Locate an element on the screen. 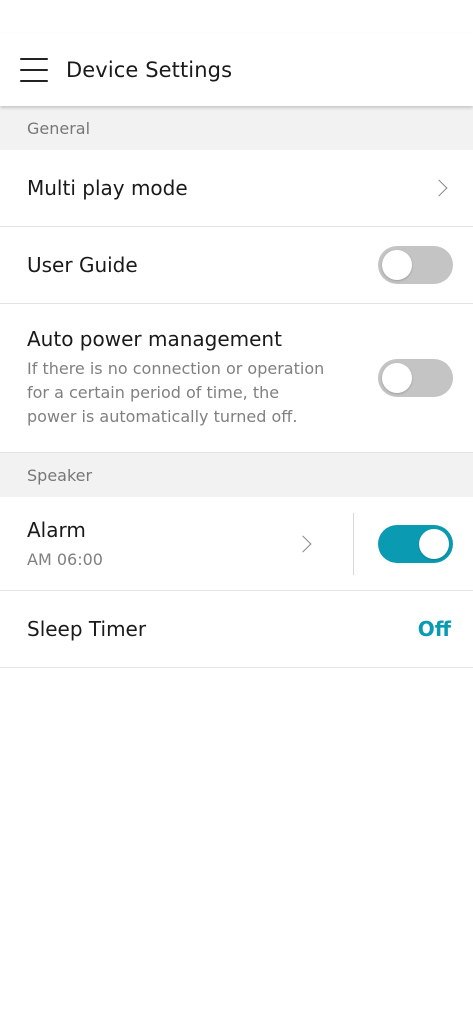 Image resolution: width=473 pixels, height=1024 pixels. status-bar-area is located at coordinates (236, 16).